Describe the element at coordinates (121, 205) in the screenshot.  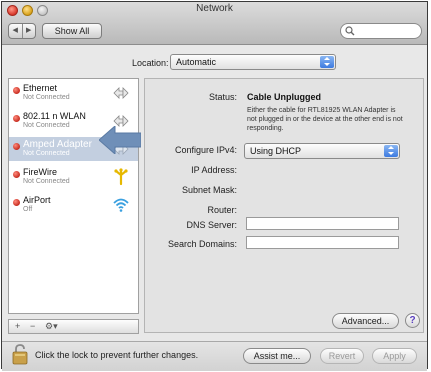
I see `wifi-icon` at that location.